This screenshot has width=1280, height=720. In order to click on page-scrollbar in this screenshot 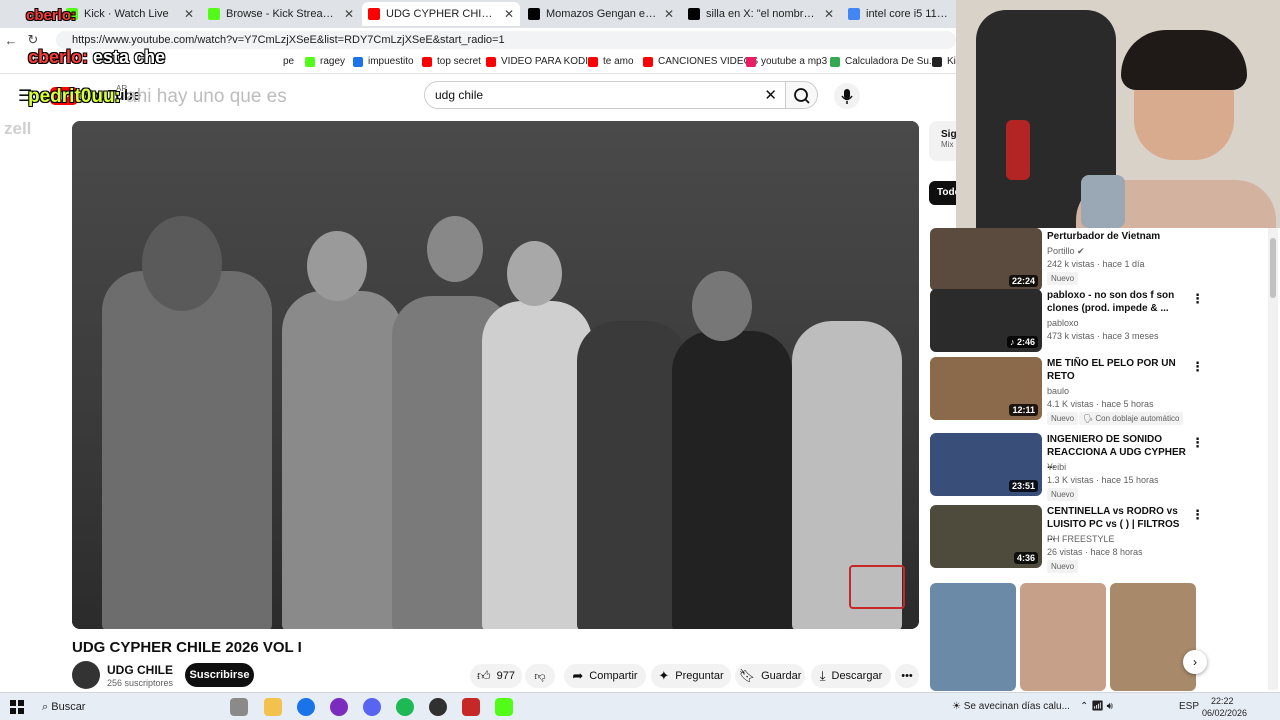, I will do `click(1273, 459)`.